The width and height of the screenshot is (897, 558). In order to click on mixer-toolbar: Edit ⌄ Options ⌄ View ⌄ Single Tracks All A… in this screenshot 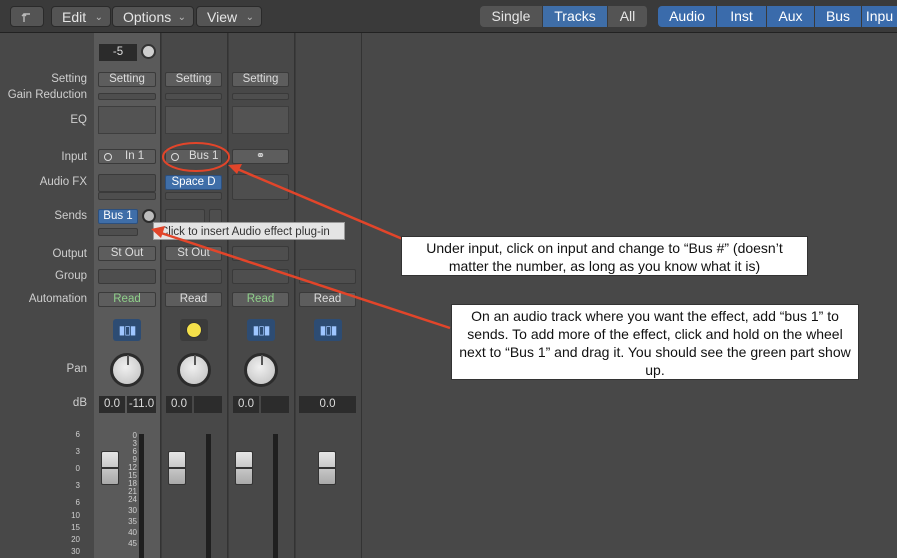, I will do `click(448, 16)`.